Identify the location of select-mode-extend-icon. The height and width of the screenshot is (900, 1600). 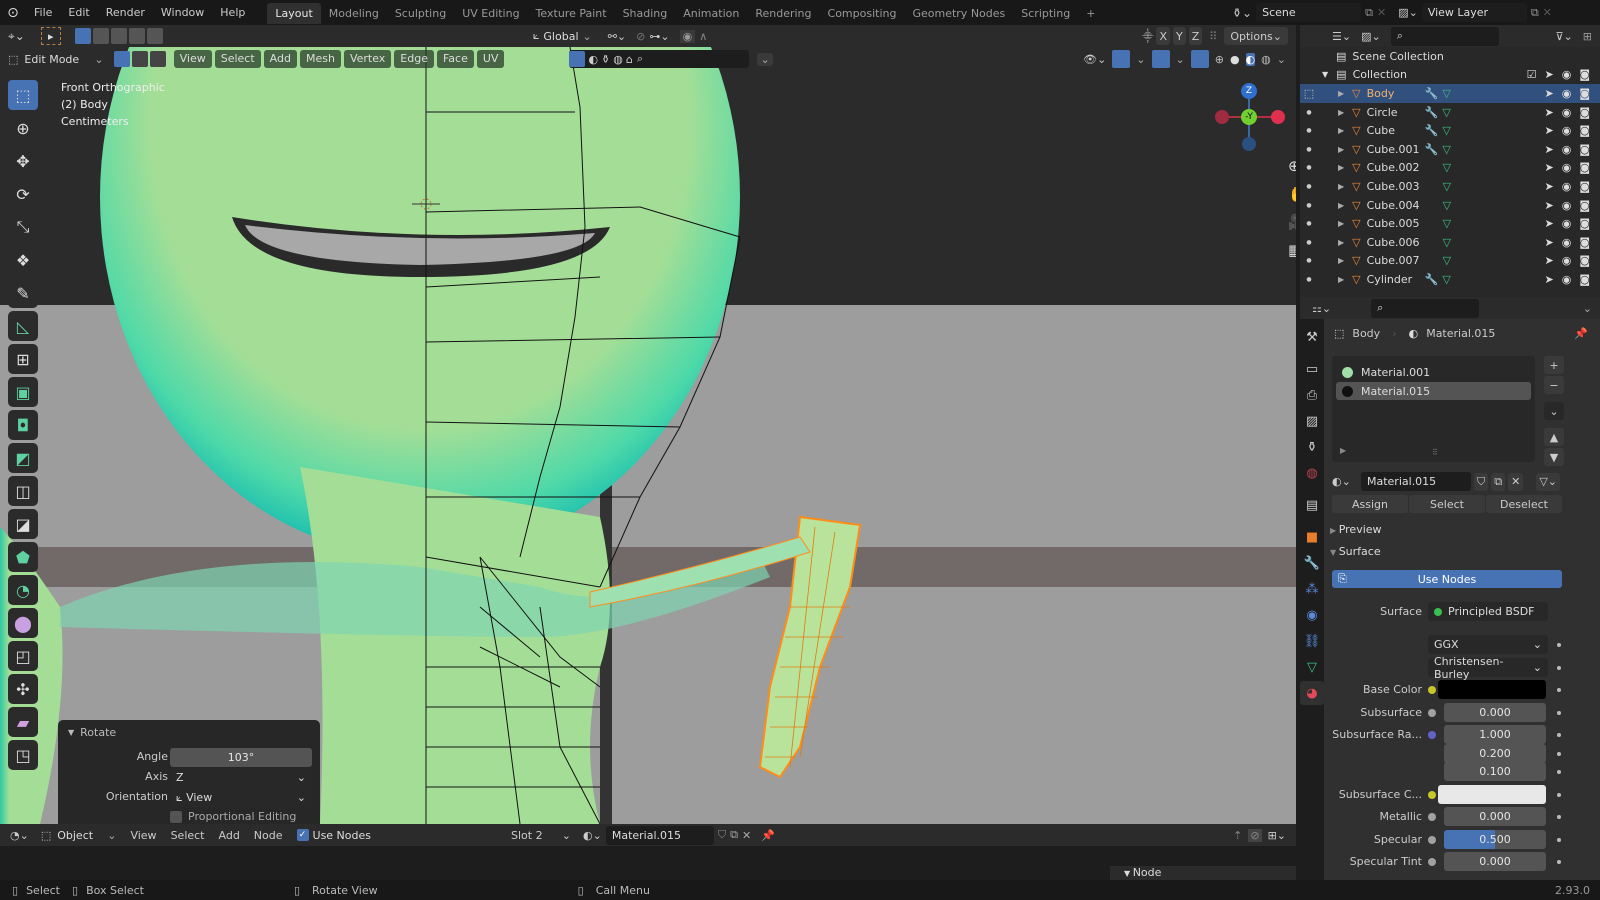
(100, 36).